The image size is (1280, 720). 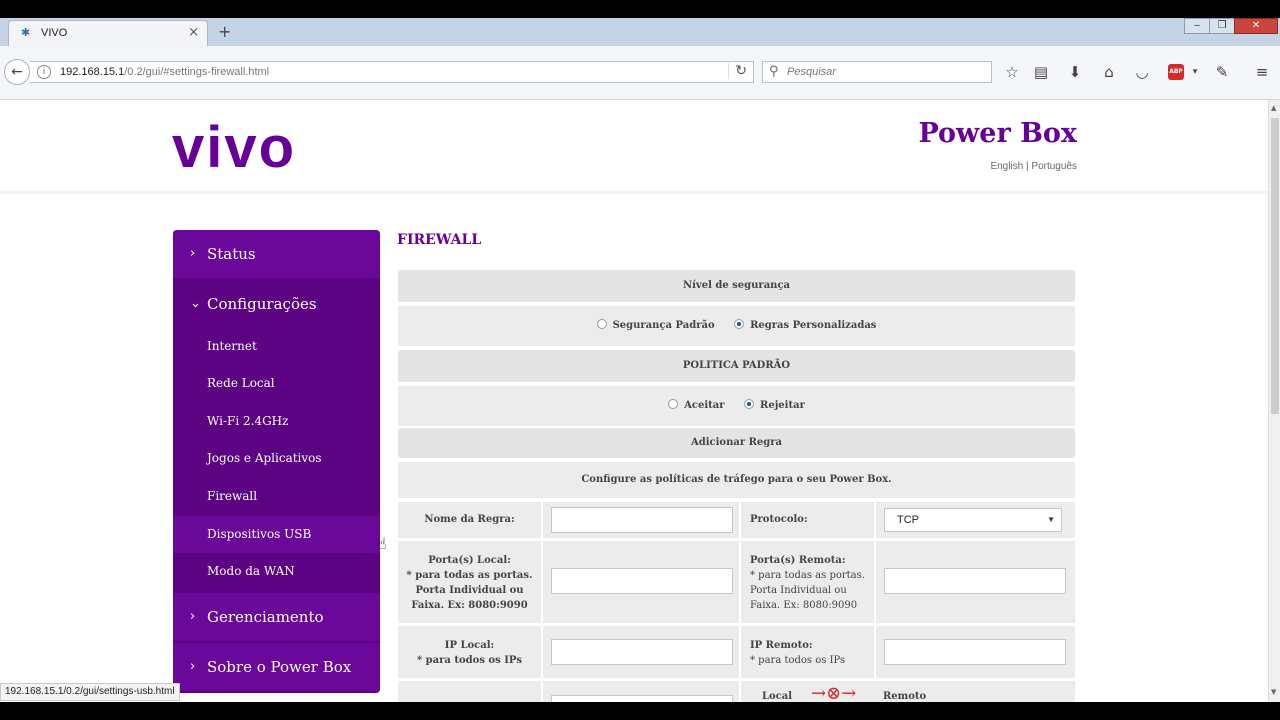 What do you see at coordinates (469, 645) in the screenshot?
I see `ip-local-label-text: IP Local:` at bounding box center [469, 645].